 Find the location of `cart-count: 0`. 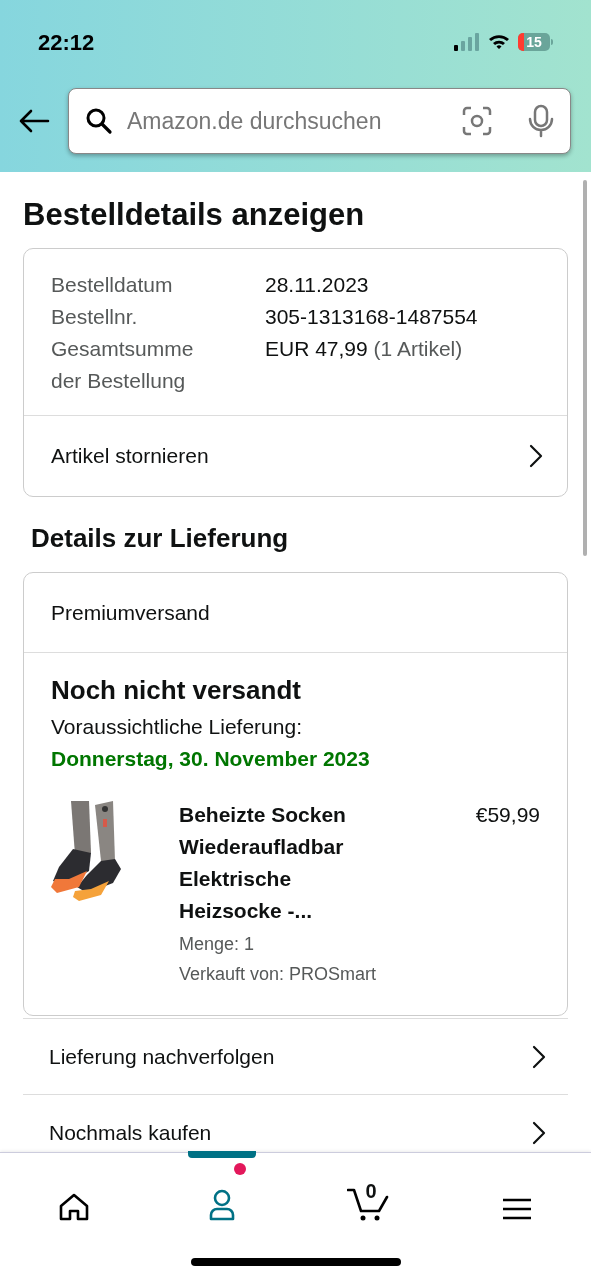

cart-count: 0 is located at coordinates (371, 1191).